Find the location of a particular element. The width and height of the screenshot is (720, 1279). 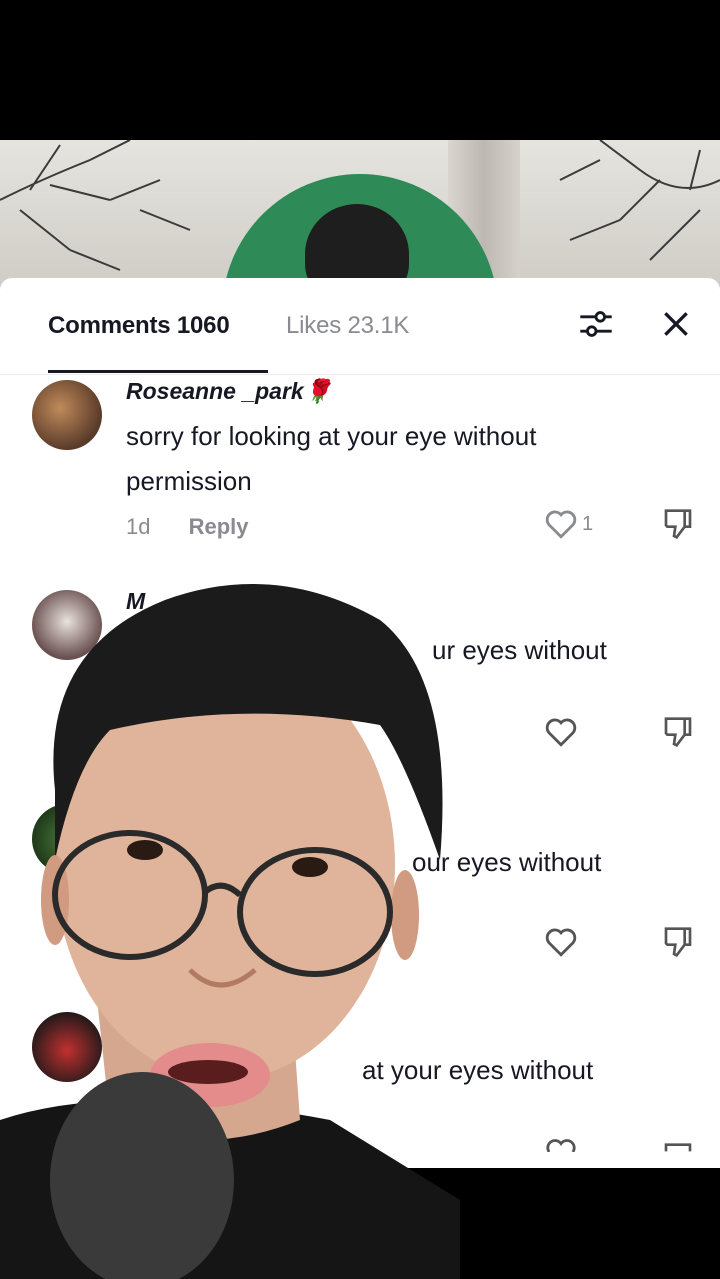

comment-meta: 1d Reply is located at coordinates (187, 527).